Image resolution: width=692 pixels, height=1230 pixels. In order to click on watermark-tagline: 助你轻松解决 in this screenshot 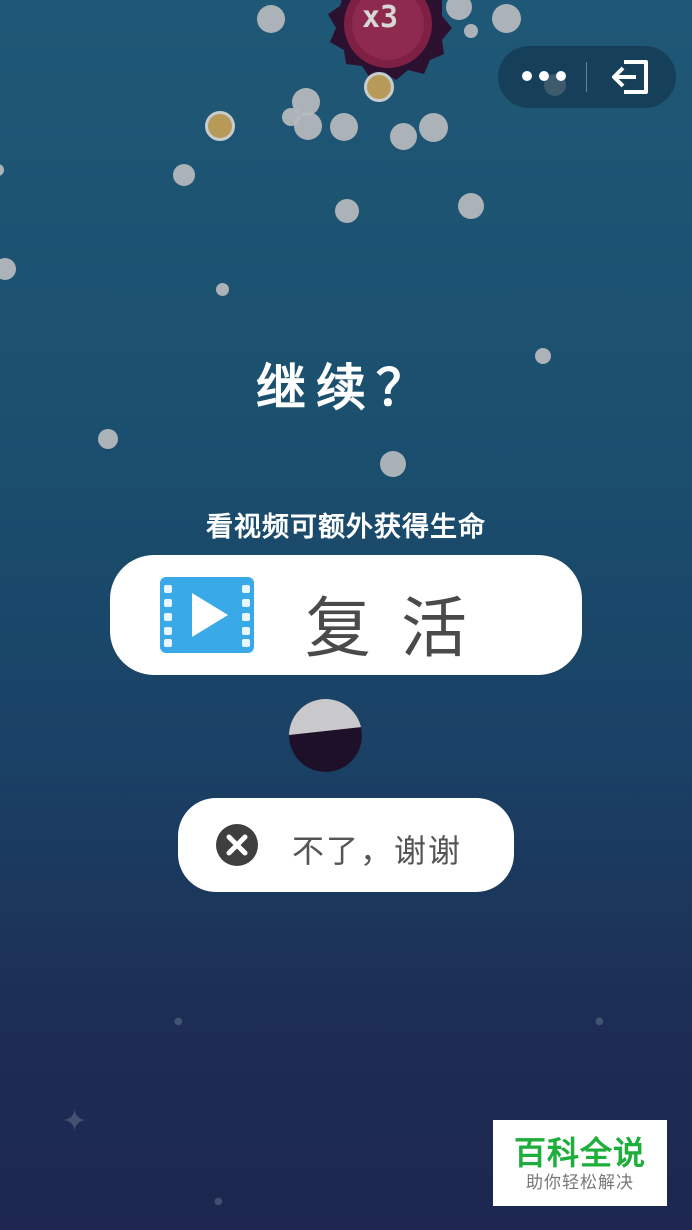, I will do `click(580, 1183)`.